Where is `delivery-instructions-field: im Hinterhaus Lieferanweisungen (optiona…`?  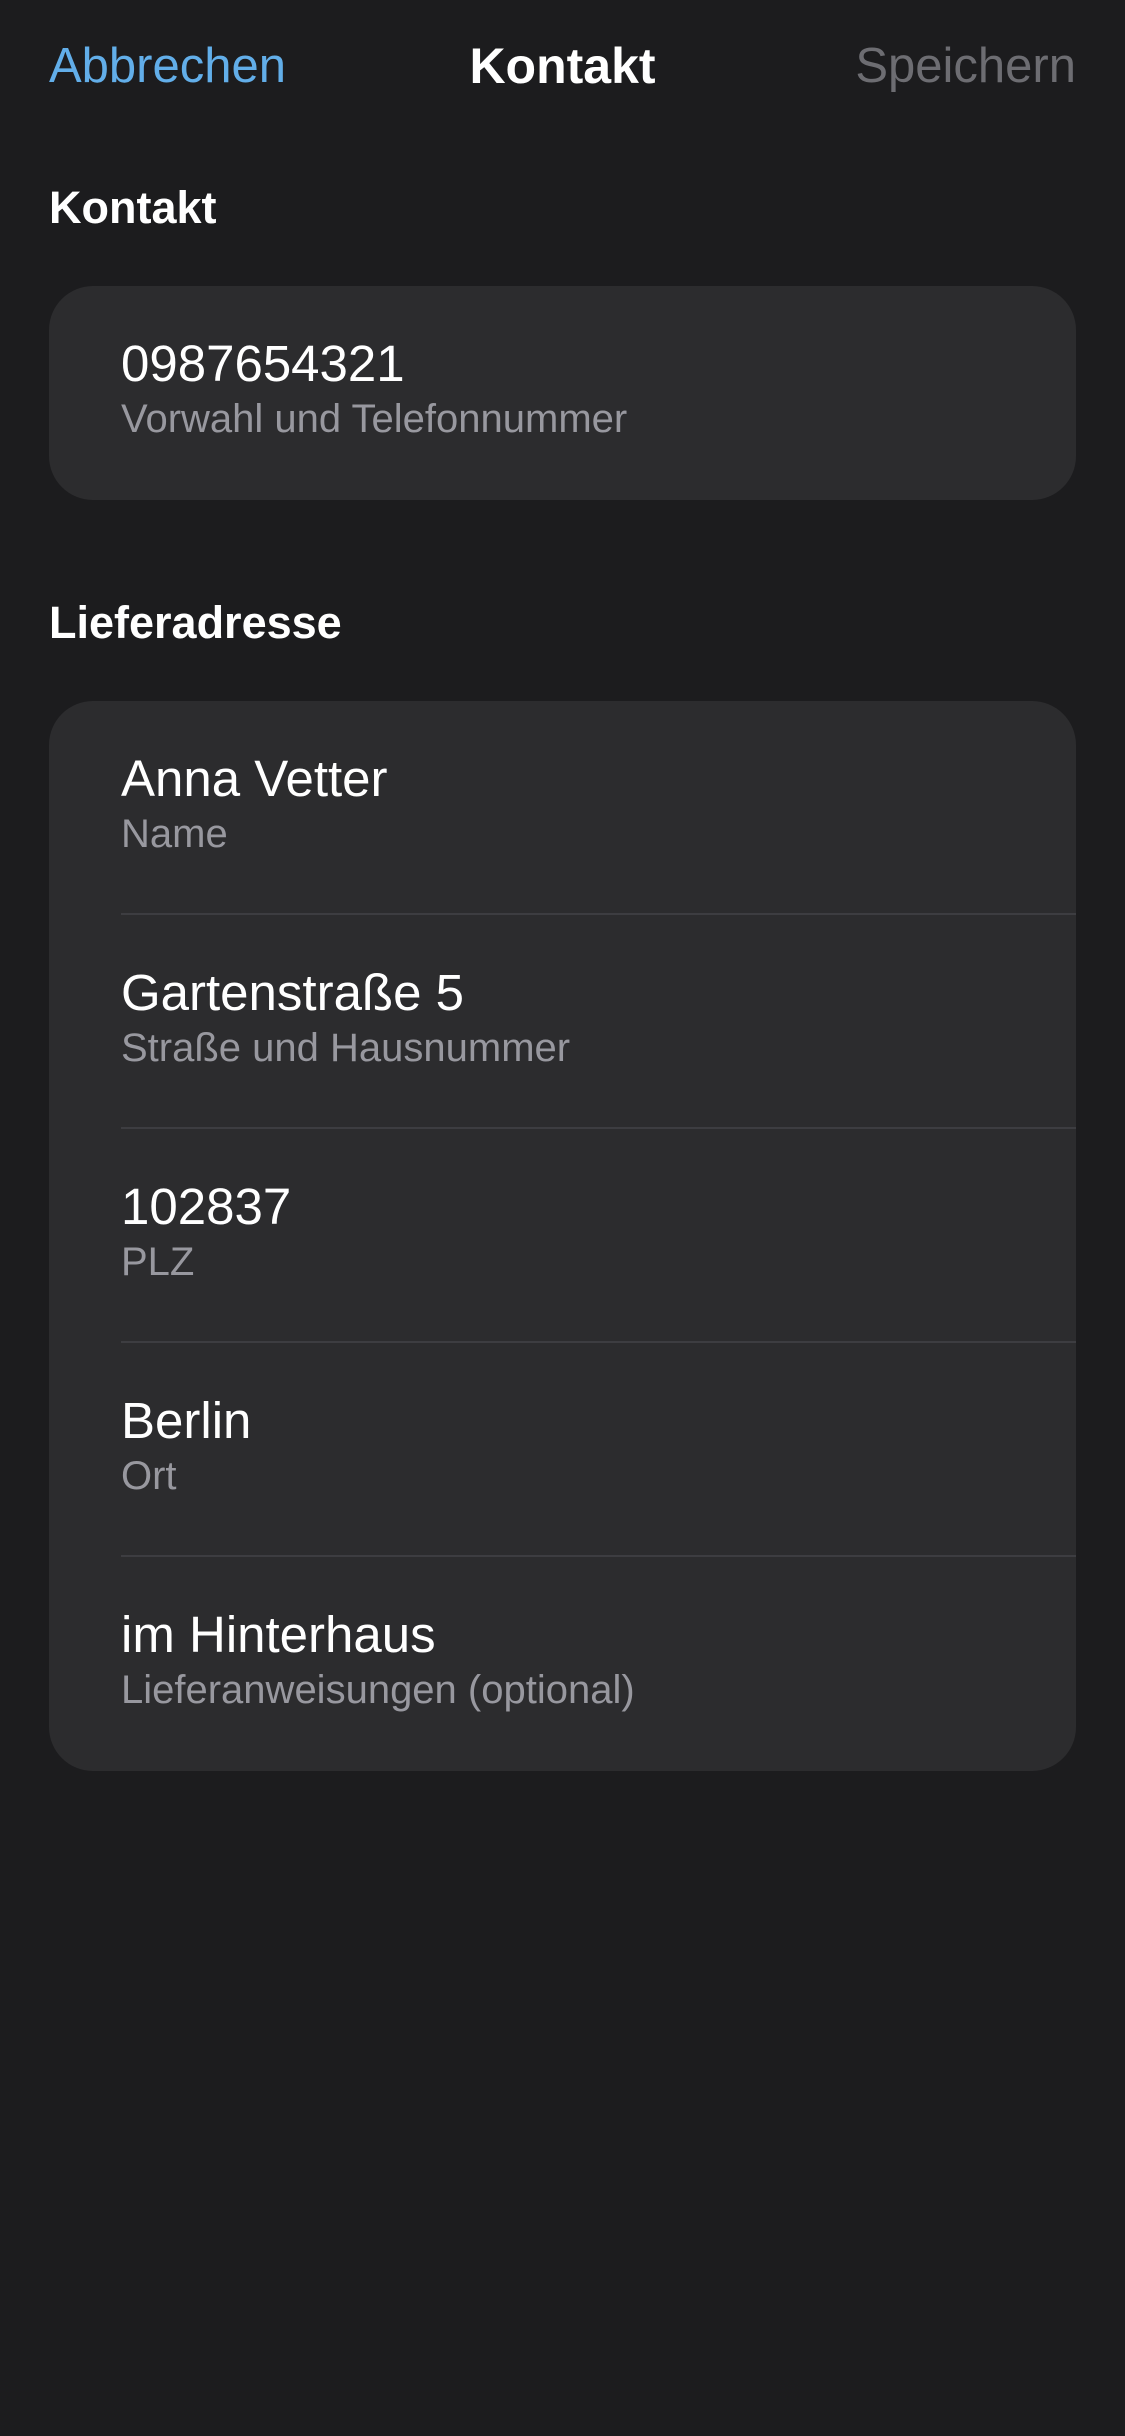
delivery-instructions-field: im Hinterhaus Lieferanweisungen (optiona… is located at coordinates (562, 1664).